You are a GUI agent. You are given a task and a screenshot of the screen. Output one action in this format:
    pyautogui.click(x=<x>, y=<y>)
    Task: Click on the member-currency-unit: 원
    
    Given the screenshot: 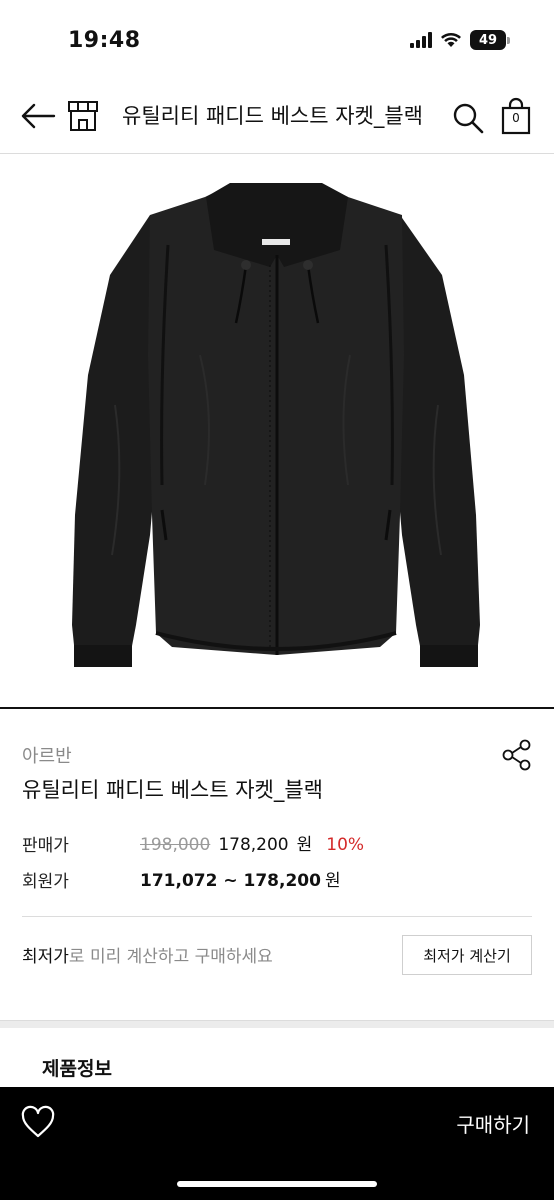 What is the action you would take?
    pyautogui.click(x=332, y=881)
    